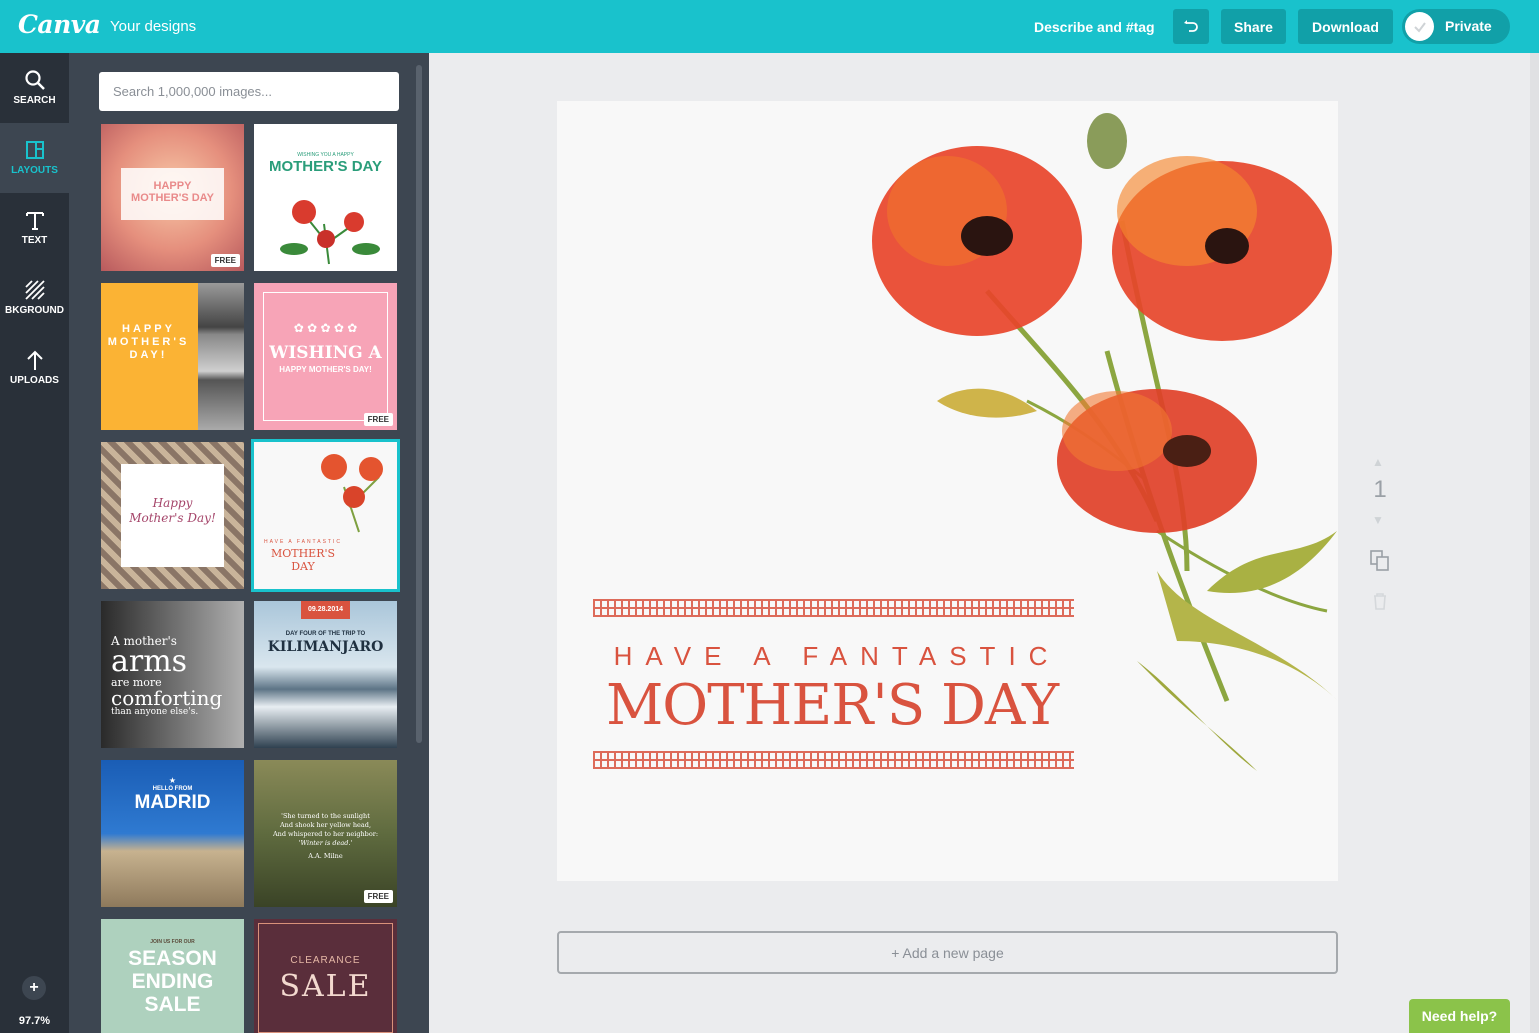  I want to click on layout-text: Happy, so click(172, 503).